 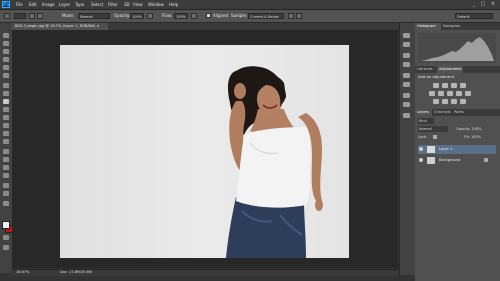 I want to click on more-tools-icon, so click(x=6, y=203).